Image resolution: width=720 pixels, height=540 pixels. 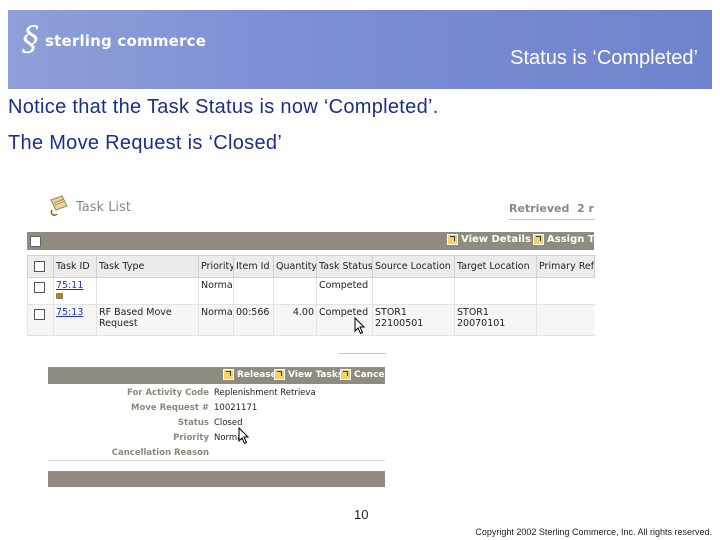 I want to click on view-tasks-button: View Tasks, so click(x=308, y=374).